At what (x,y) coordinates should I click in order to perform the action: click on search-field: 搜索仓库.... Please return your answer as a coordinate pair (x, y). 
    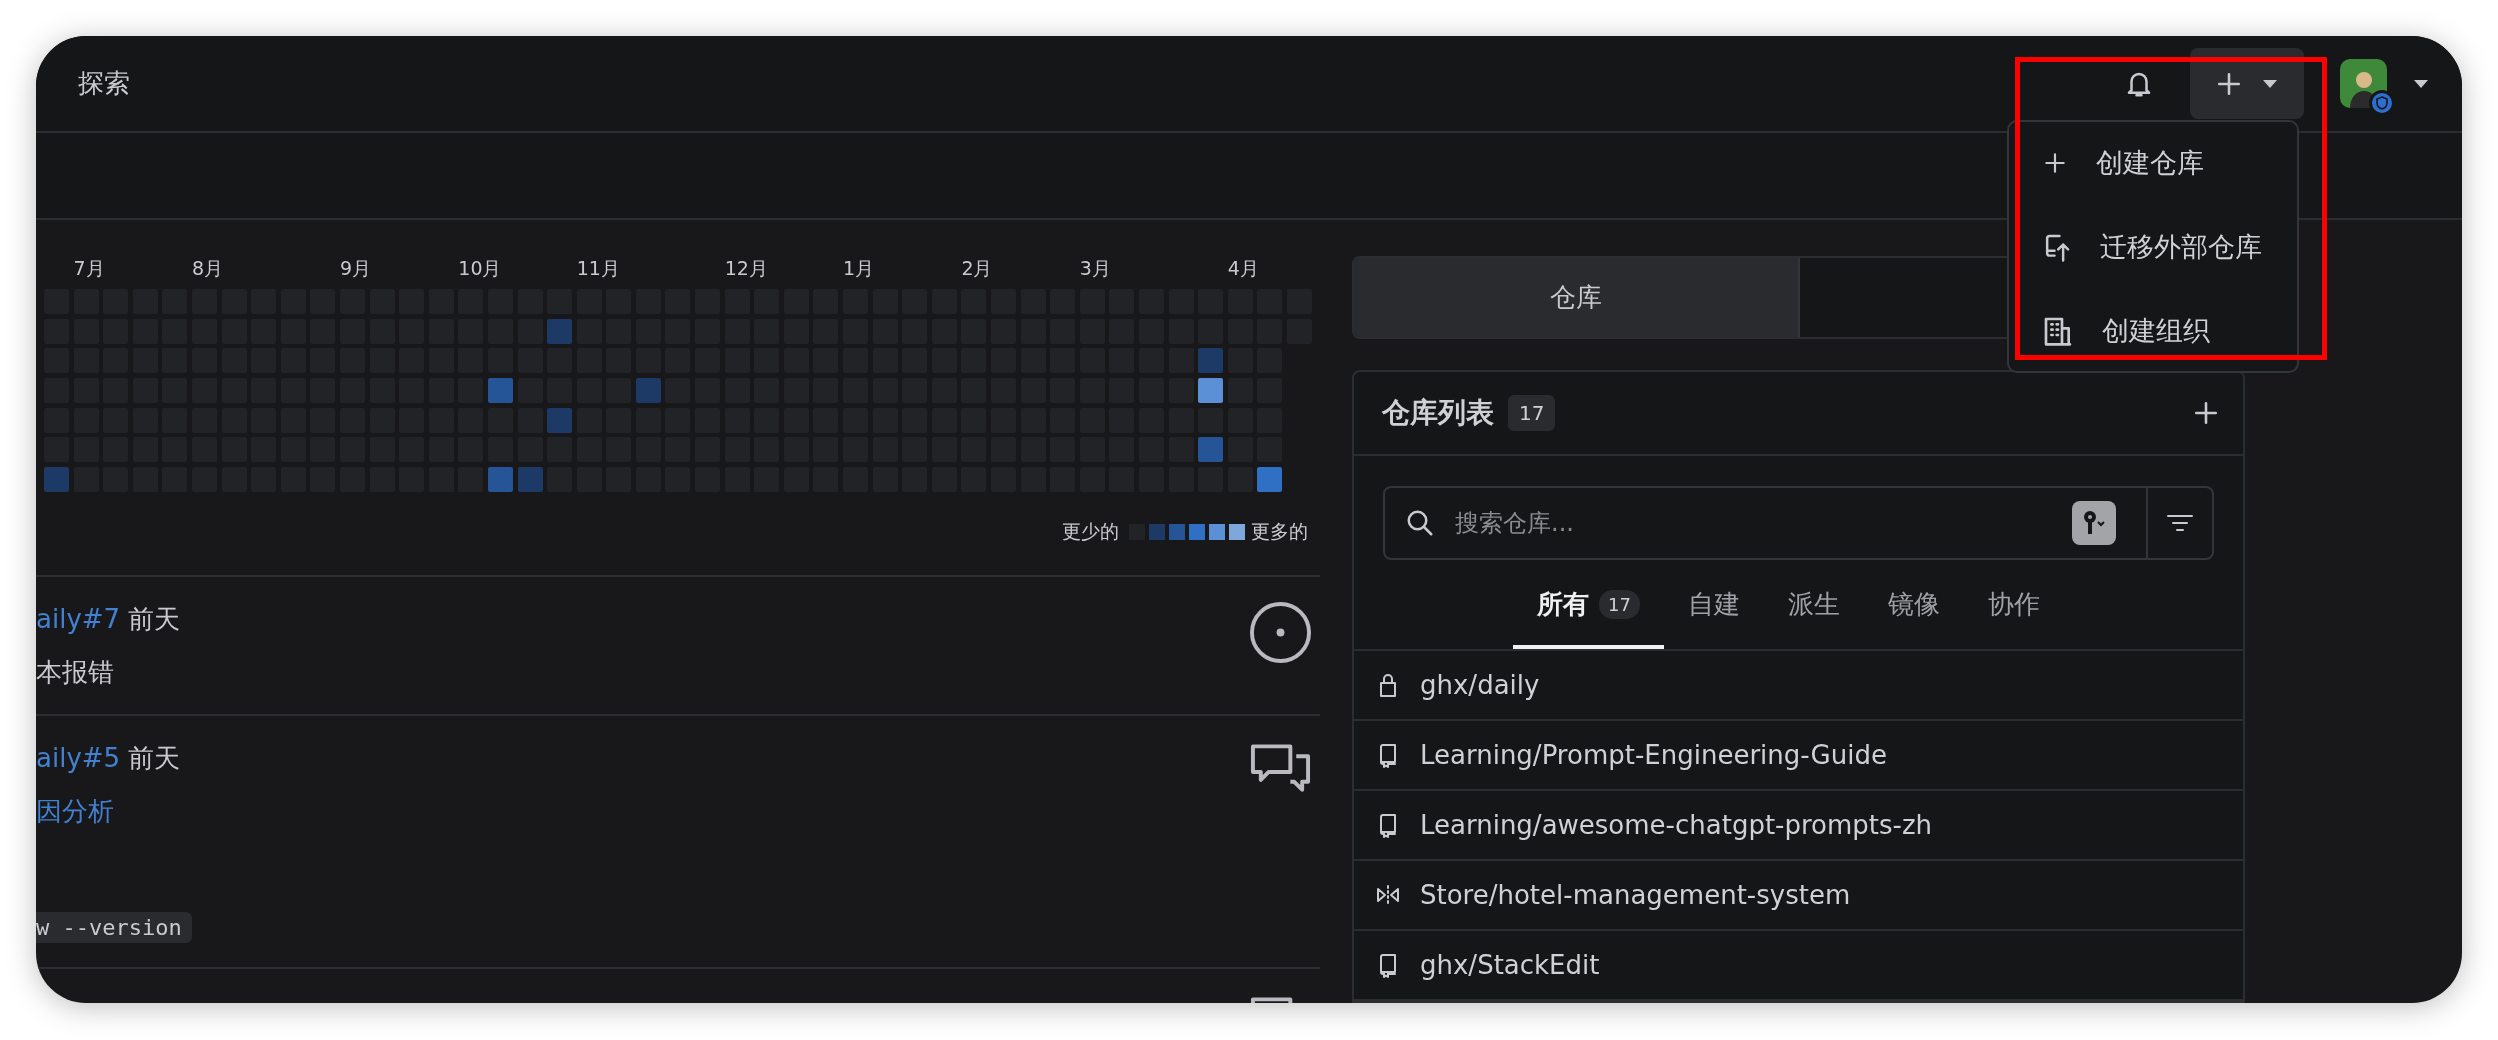
    Looking at the image, I should click on (1798, 523).